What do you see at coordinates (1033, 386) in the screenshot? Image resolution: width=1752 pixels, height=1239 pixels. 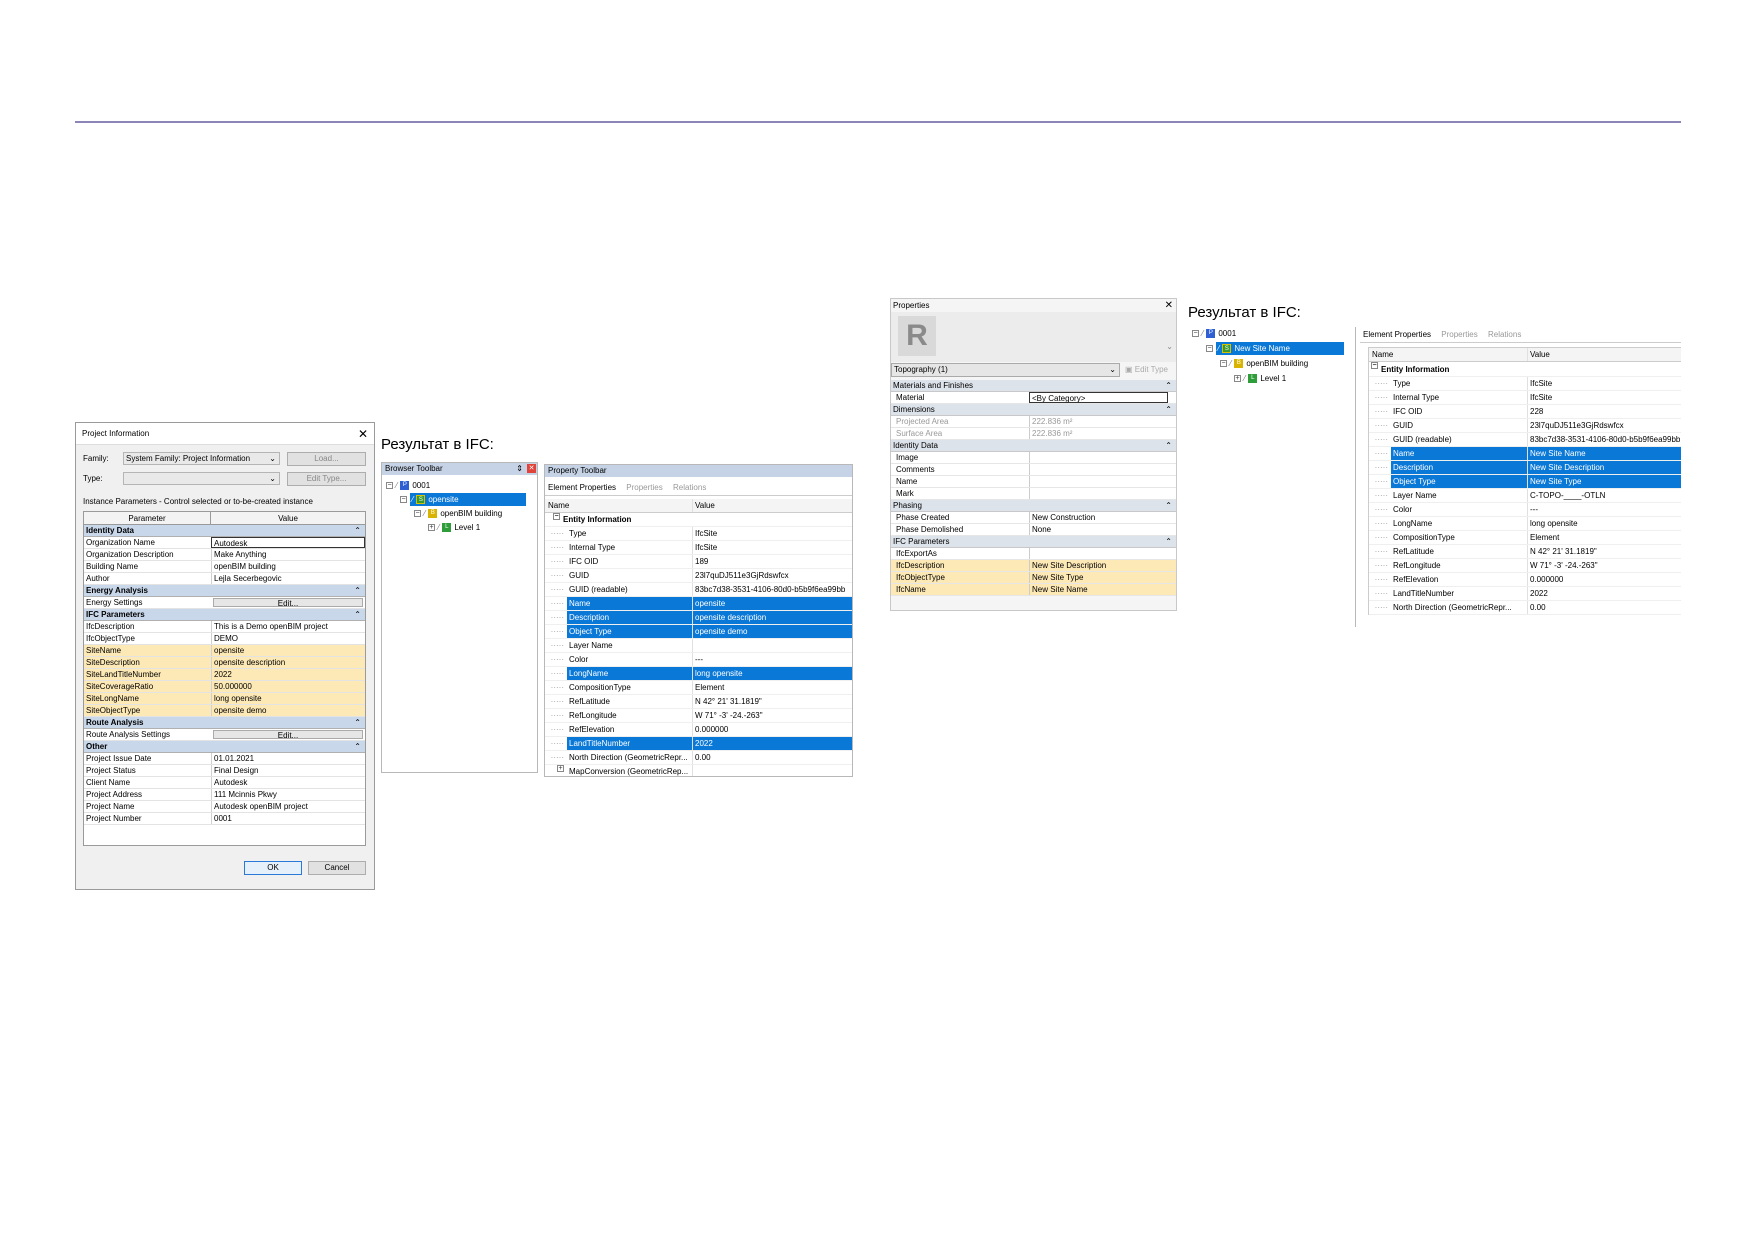 I see `palette-group-header: Materials and Finishes ⌃` at bounding box center [1033, 386].